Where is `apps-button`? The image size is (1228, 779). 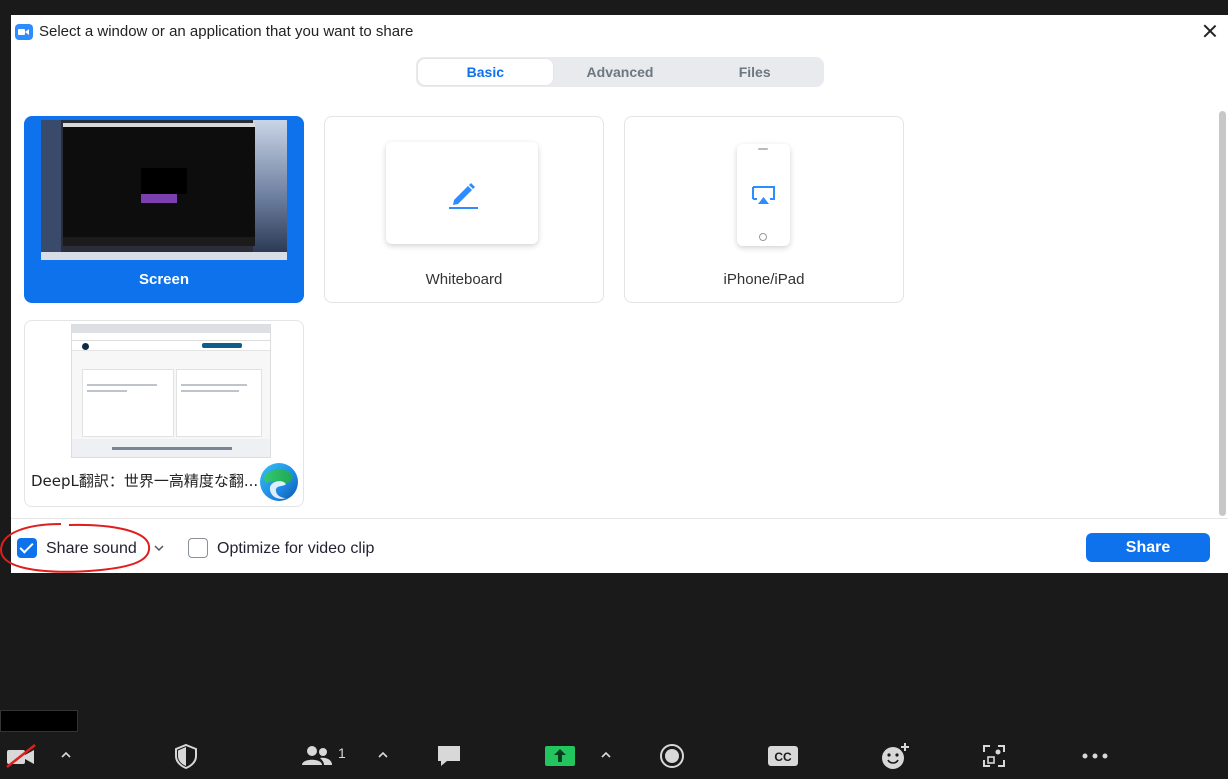
apps-button is located at coordinates (994, 756).